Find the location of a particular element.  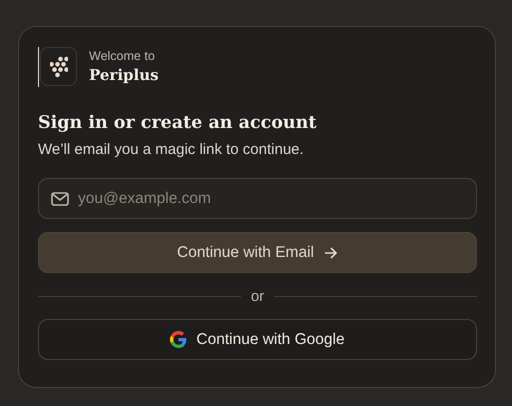

google-icon is located at coordinates (179, 339).